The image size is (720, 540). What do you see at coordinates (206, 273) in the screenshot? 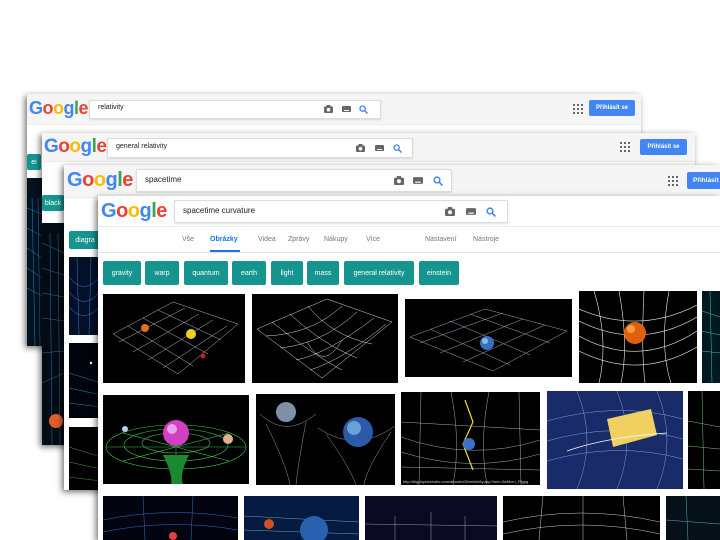
I see `chip-quantum: quantum` at bounding box center [206, 273].